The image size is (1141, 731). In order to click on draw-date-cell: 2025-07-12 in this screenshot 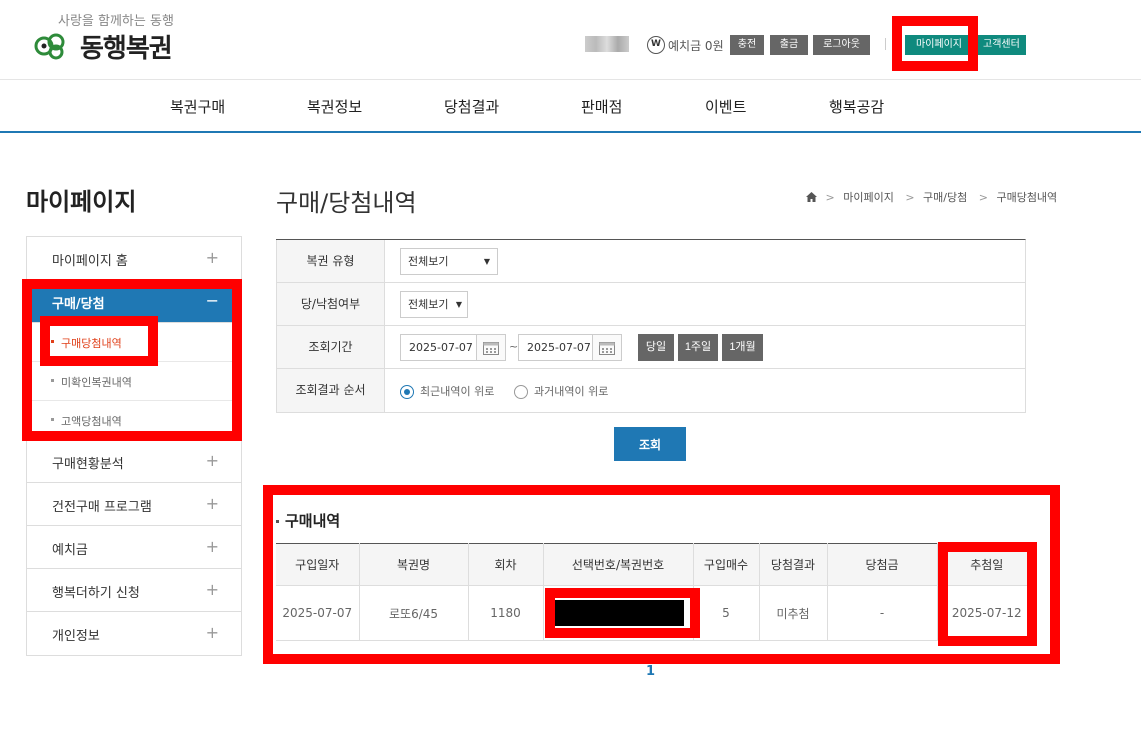, I will do `click(986, 613)`.